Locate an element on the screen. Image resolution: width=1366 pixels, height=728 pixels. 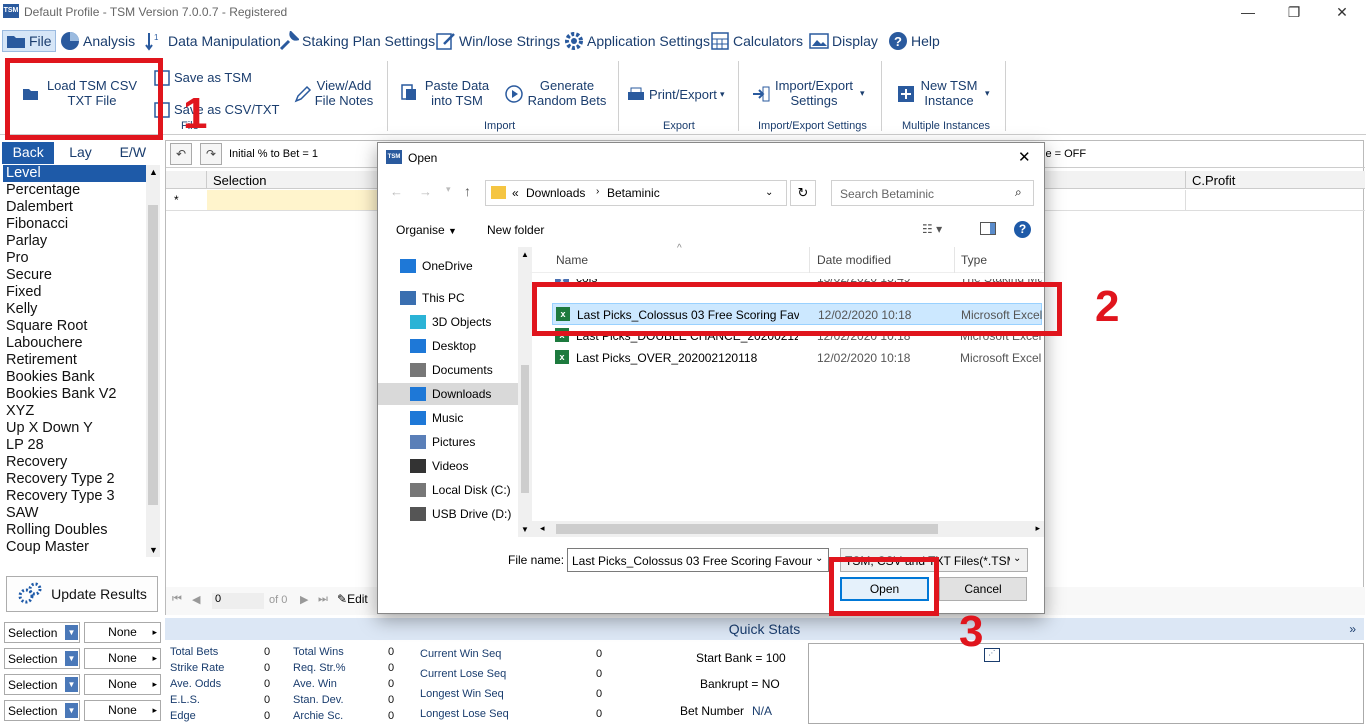
list-item: LP 28 is located at coordinates (74, 445).